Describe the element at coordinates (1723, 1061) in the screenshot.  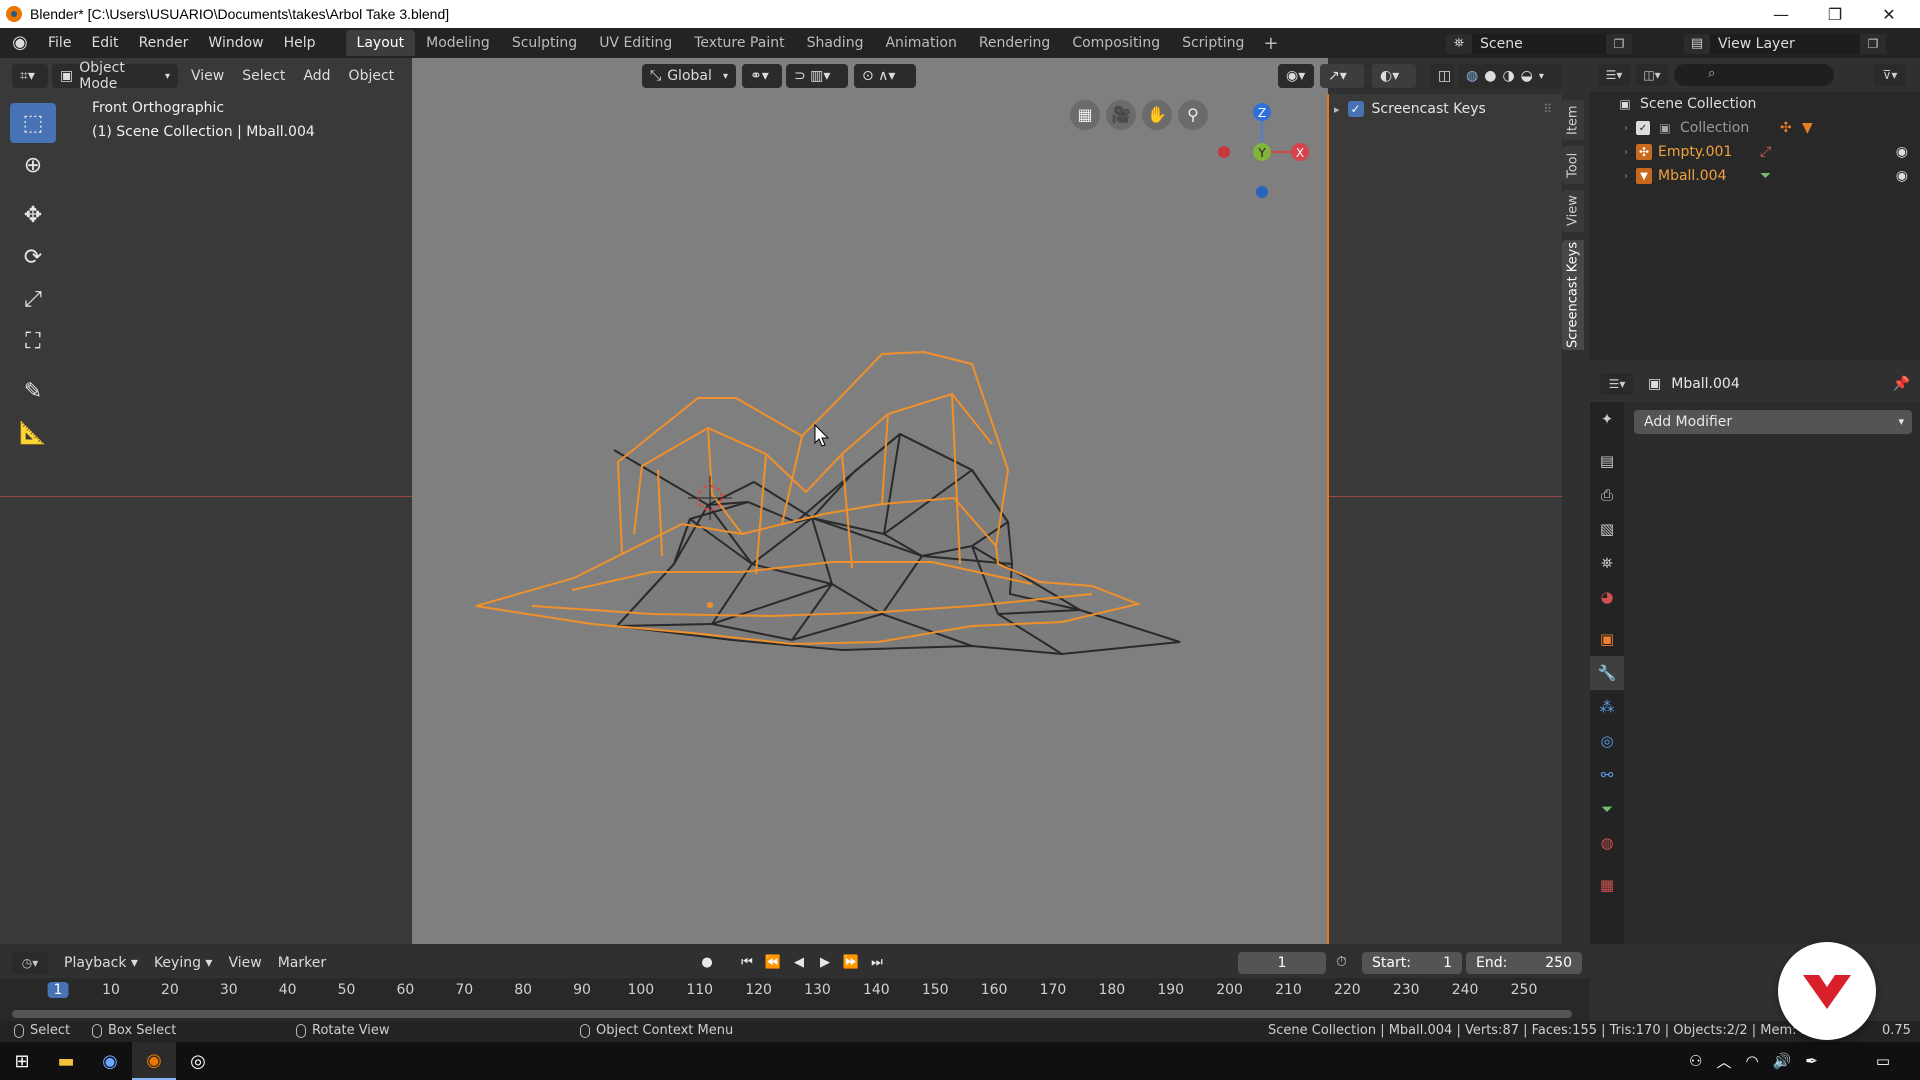
I see `show-hidden-icons: ︿` at that location.